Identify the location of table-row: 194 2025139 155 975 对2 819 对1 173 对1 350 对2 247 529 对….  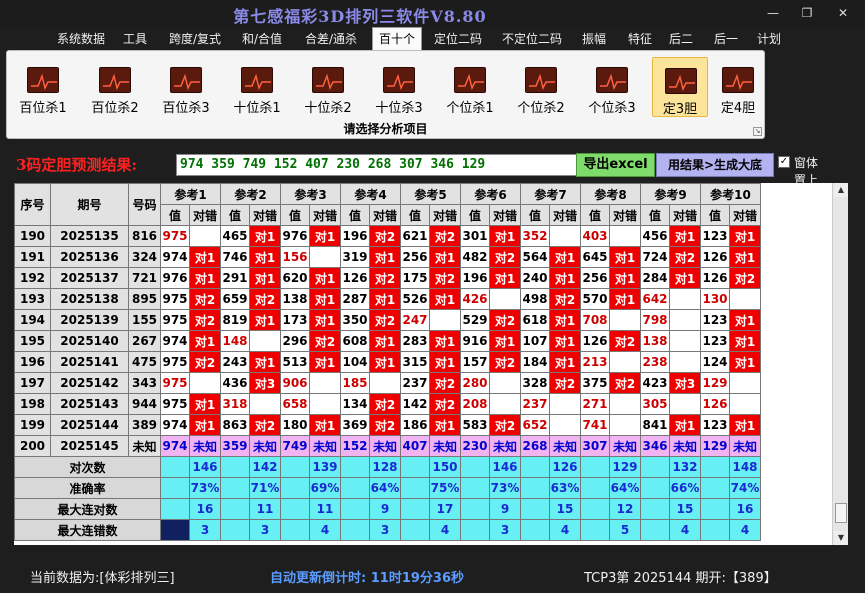
(387, 320).